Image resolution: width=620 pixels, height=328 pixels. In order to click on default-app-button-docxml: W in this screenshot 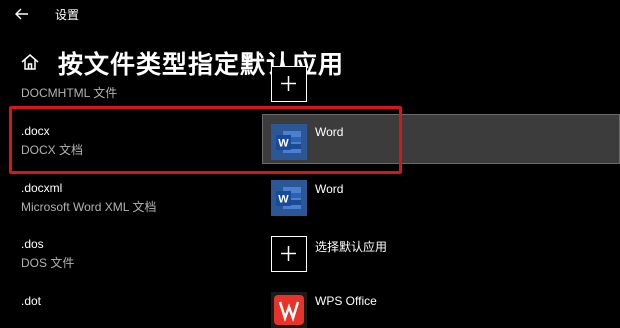, I will do `click(289, 198)`.